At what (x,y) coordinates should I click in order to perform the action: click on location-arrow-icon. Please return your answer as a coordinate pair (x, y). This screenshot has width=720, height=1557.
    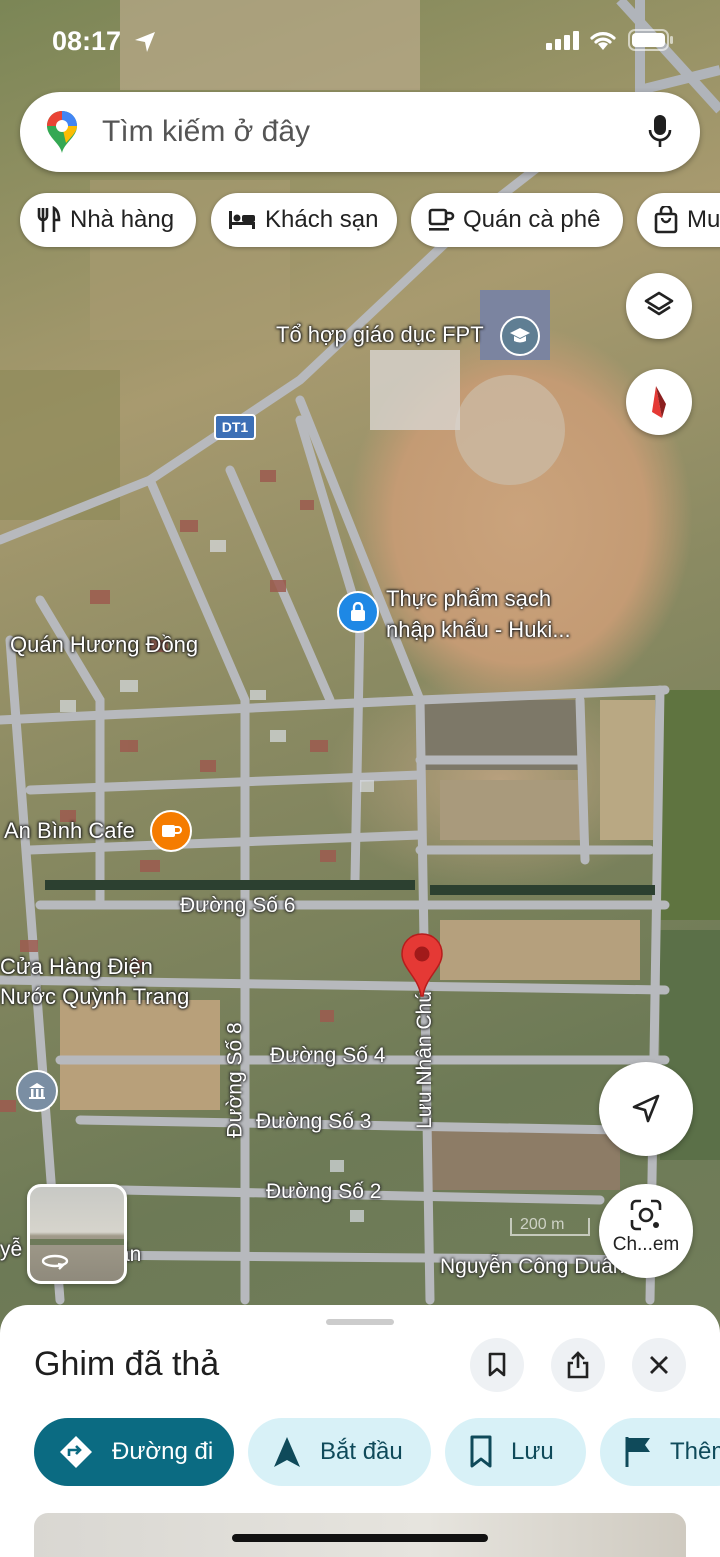
    Looking at the image, I should click on (145, 42).